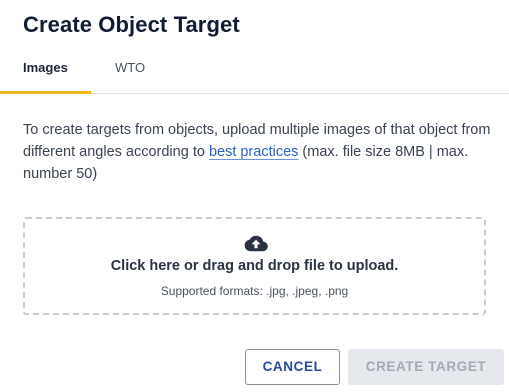  I want to click on tab-wto: WTO, so click(140, 73).